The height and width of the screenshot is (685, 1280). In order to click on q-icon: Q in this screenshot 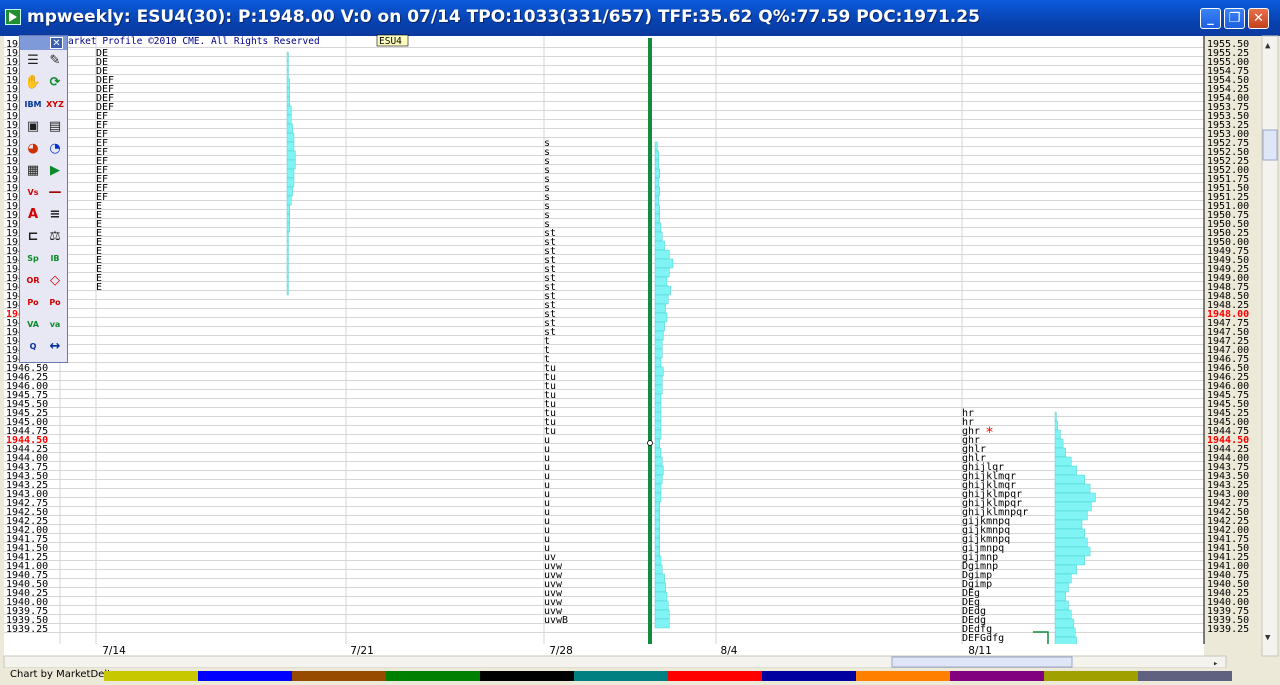, I will do `click(33, 347)`.